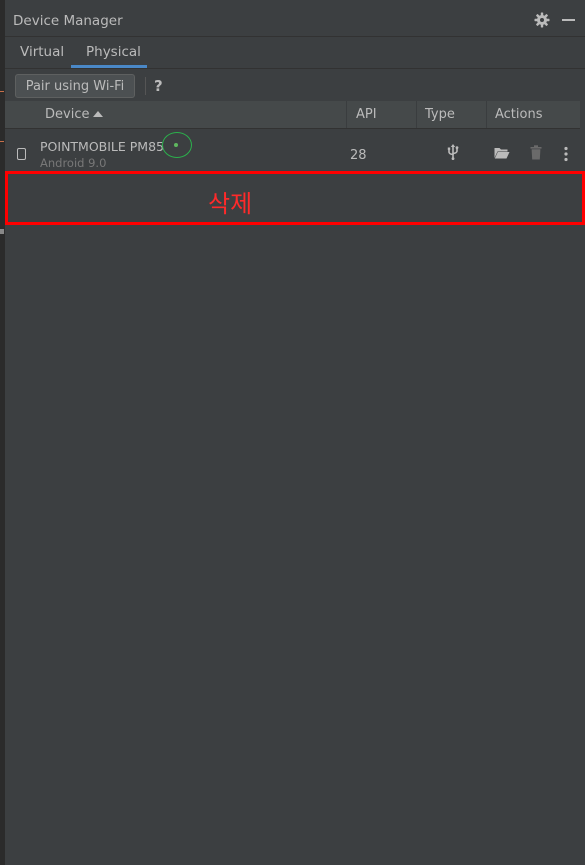 This screenshot has width=585, height=865. I want to click on column-header-api: API, so click(366, 114).